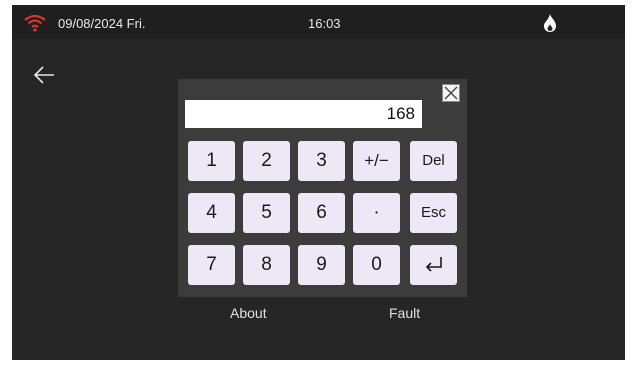  Describe the element at coordinates (266, 213) in the screenshot. I see `key-5: 5` at that location.